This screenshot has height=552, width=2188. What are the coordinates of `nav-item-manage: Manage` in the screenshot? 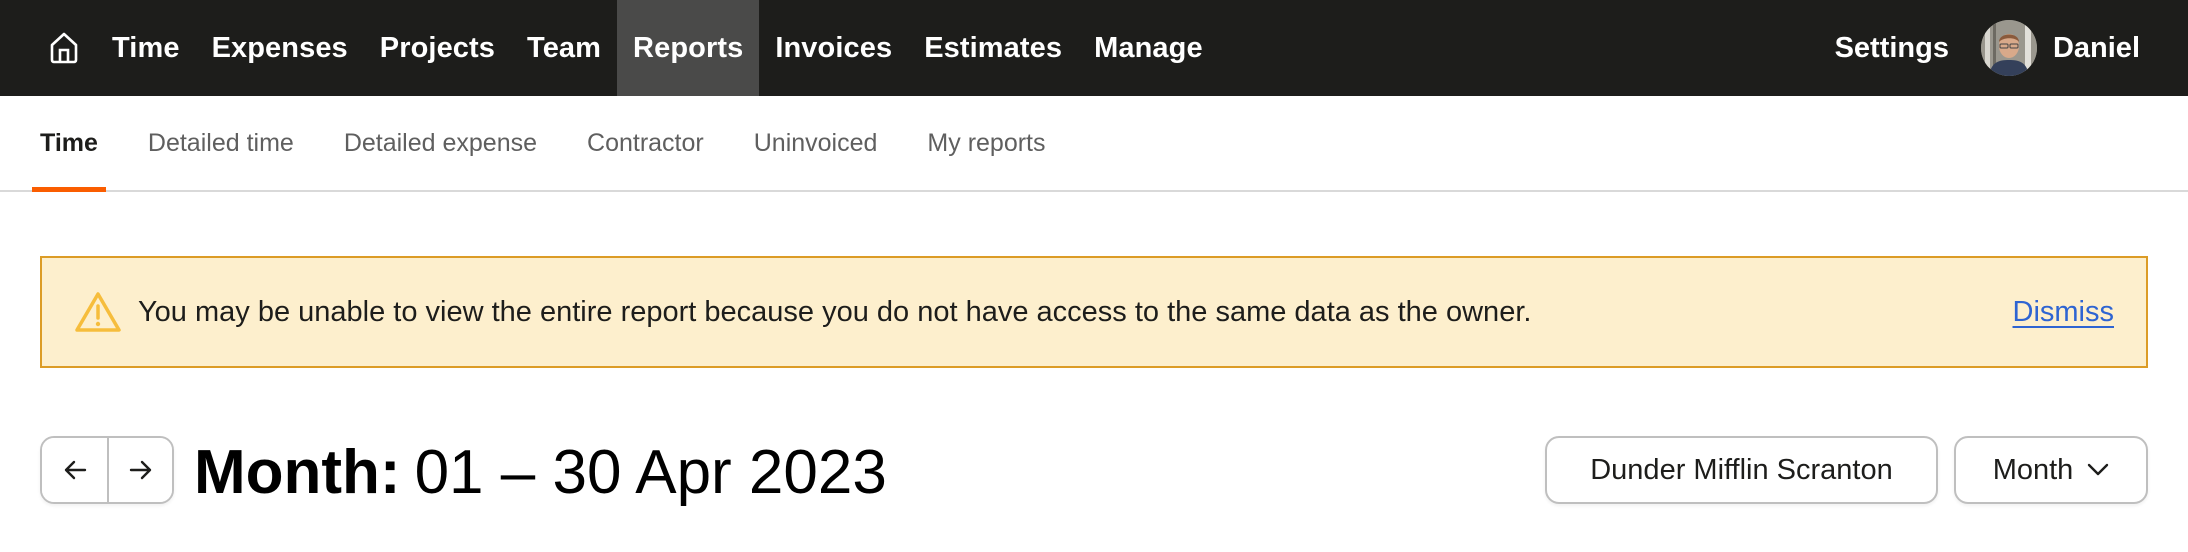 It's located at (1148, 48).